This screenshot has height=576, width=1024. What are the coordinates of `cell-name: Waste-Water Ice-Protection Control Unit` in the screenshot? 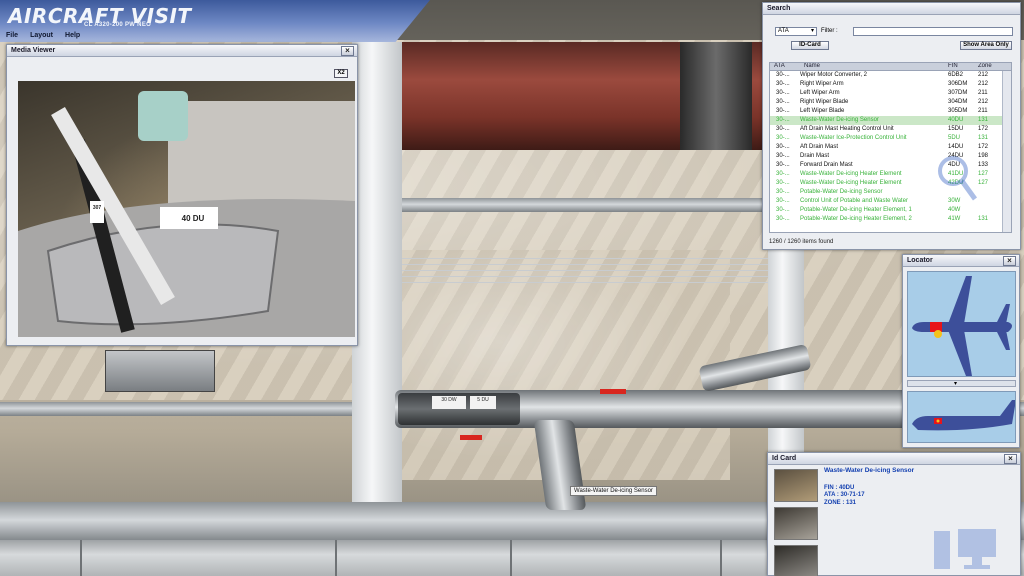 It's located at (853, 138).